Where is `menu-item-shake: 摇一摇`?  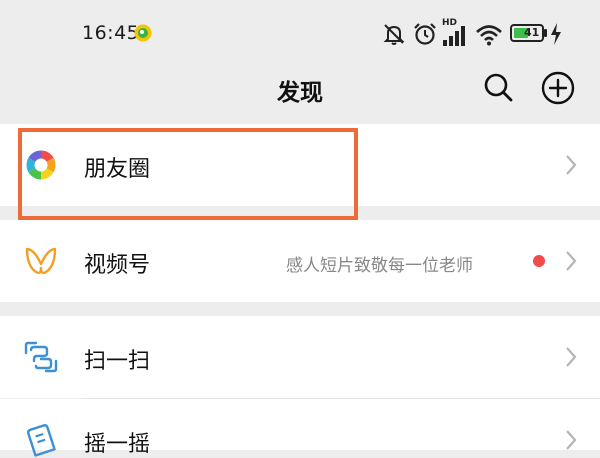 menu-item-shake: 摇一摇 is located at coordinates (300, 428).